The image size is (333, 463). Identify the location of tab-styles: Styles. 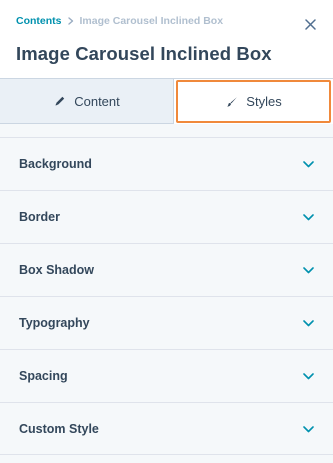
(253, 101).